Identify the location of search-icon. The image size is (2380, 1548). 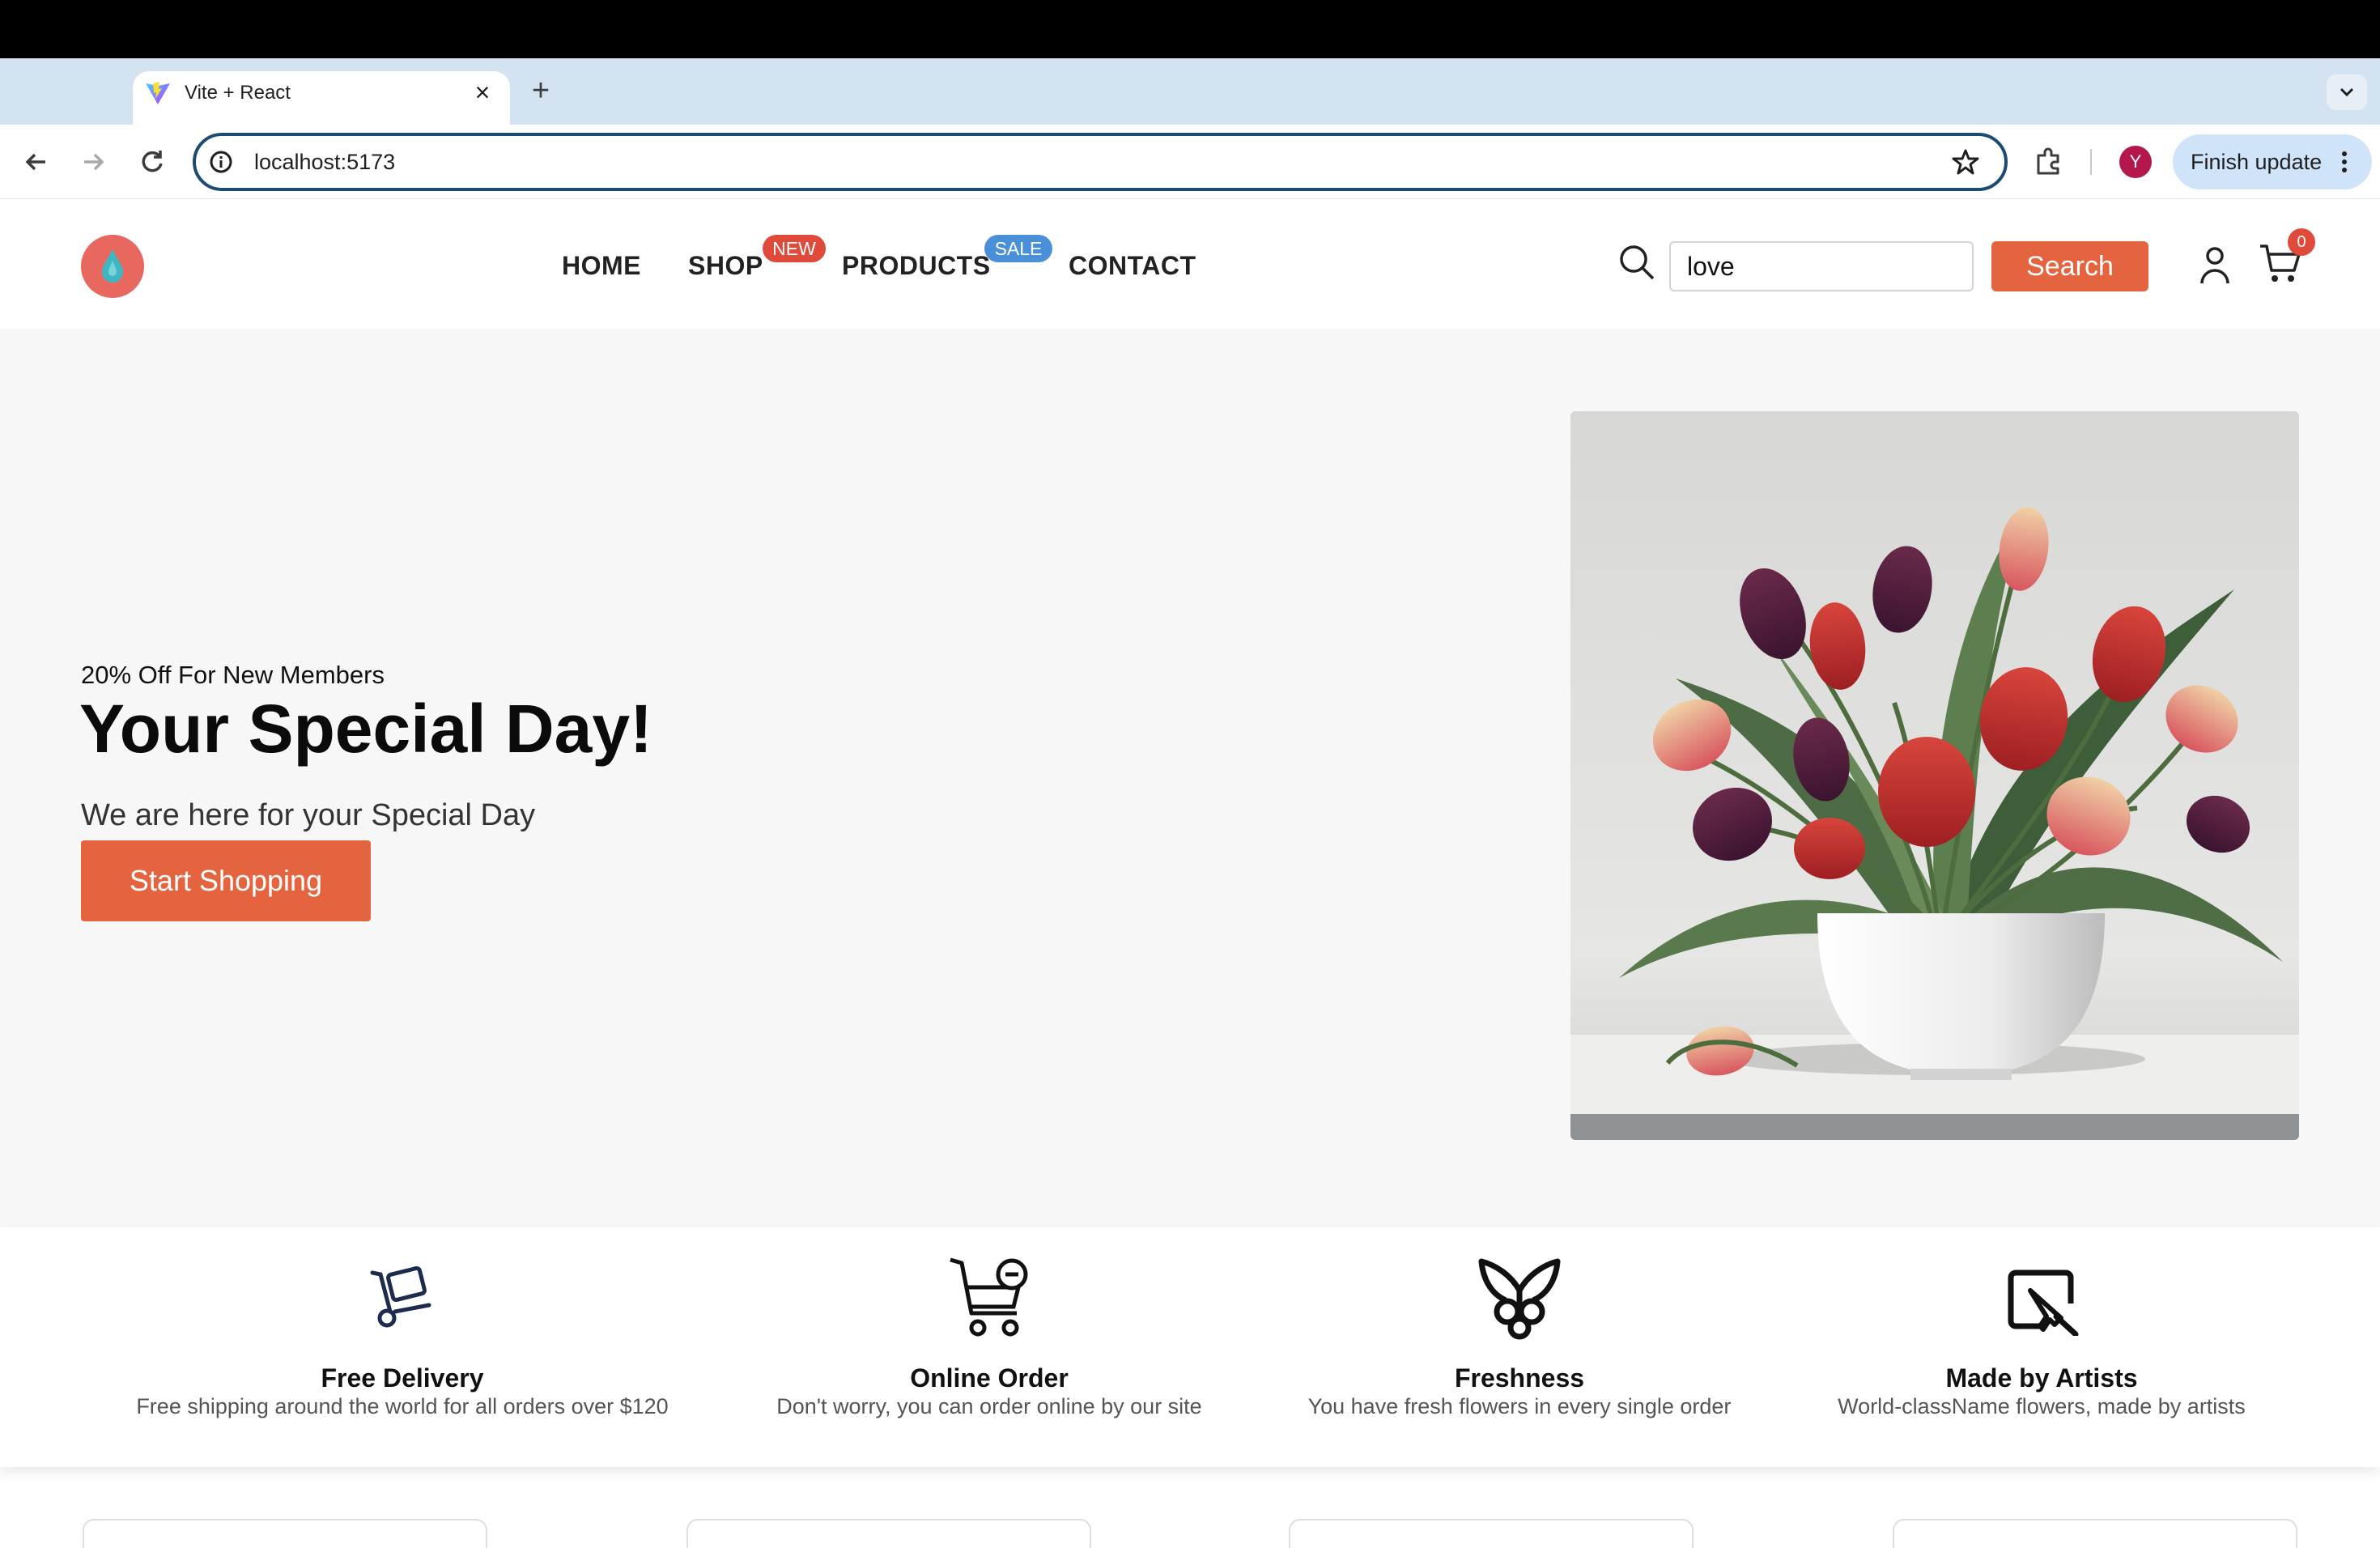
(1637, 262).